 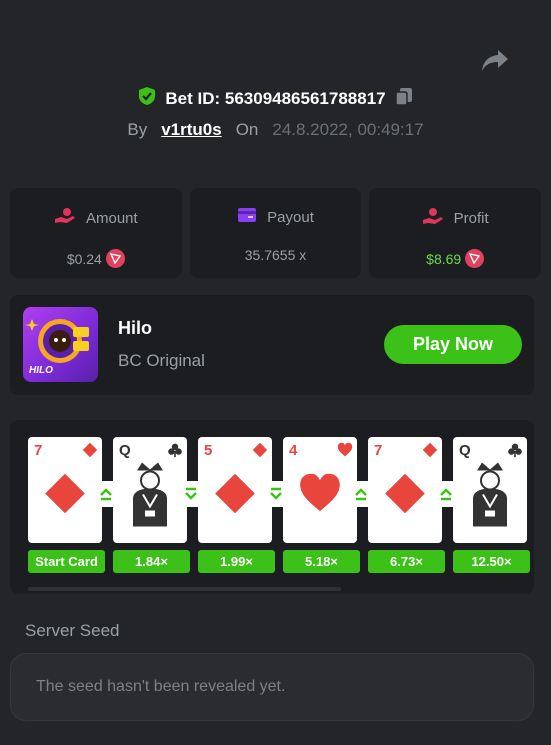 What do you see at coordinates (60, 344) in the screenshot?
I see `hilo-game-thumbnail: HILO` at bounding box center [60, 344].